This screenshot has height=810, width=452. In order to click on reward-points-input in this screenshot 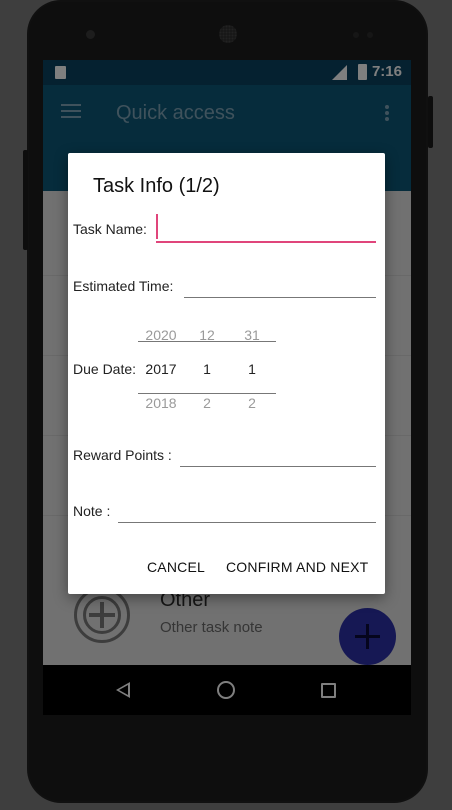, I will do `click(278, 466)`.